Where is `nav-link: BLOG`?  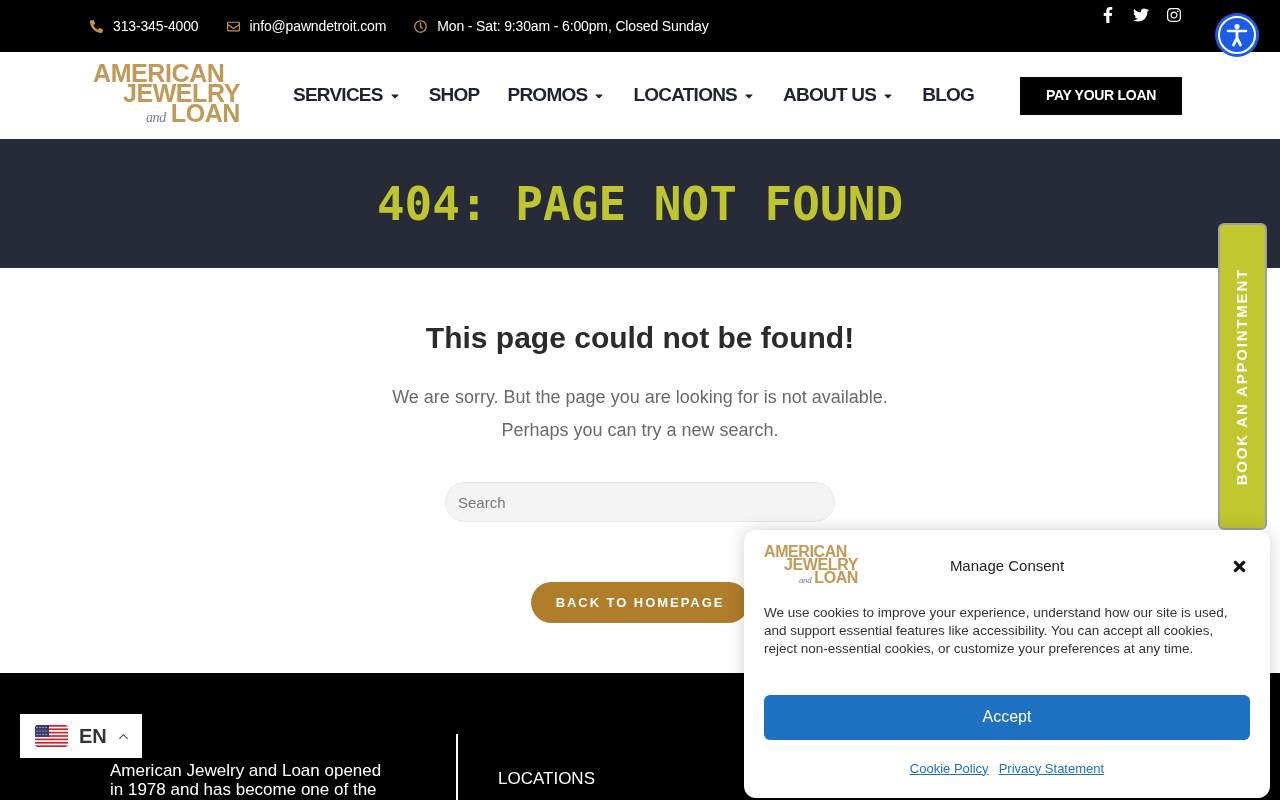
nav-link: BLOG is located at coordinates (948, 95).